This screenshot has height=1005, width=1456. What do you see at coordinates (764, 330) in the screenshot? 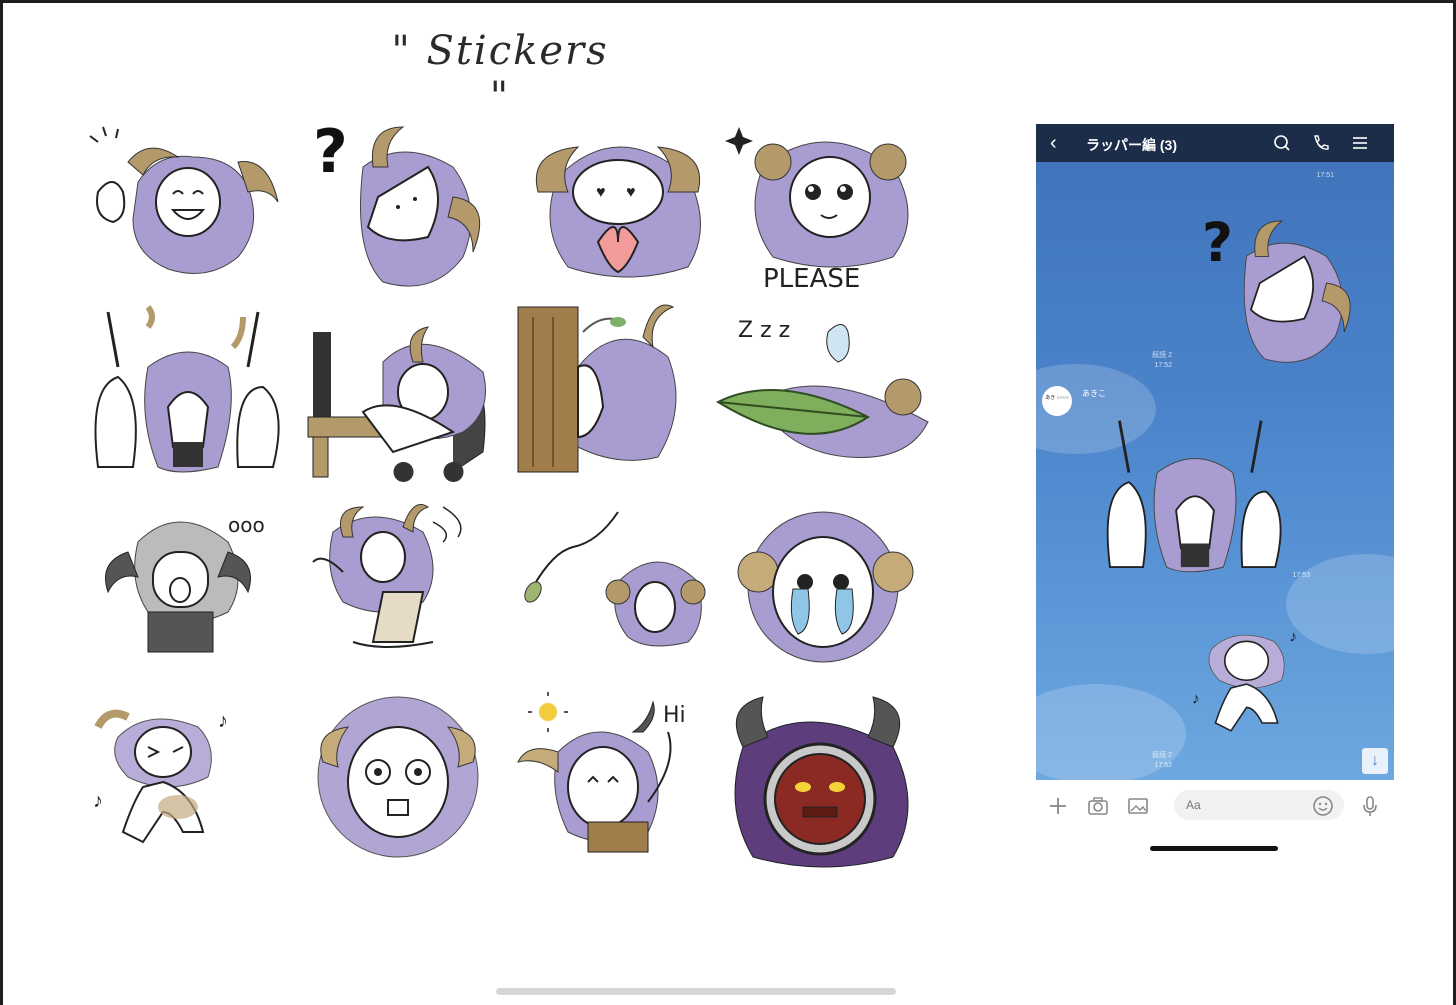
I see `sleep-caption: Z z z` at bounding box center [764, 330].